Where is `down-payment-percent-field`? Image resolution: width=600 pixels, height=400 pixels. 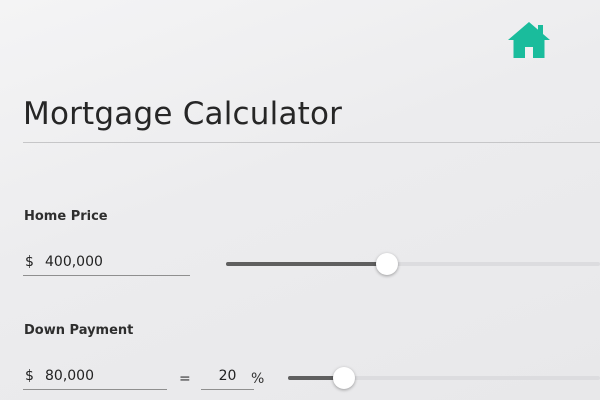 down-payment-percent-field is located at coordinates (227, 377).